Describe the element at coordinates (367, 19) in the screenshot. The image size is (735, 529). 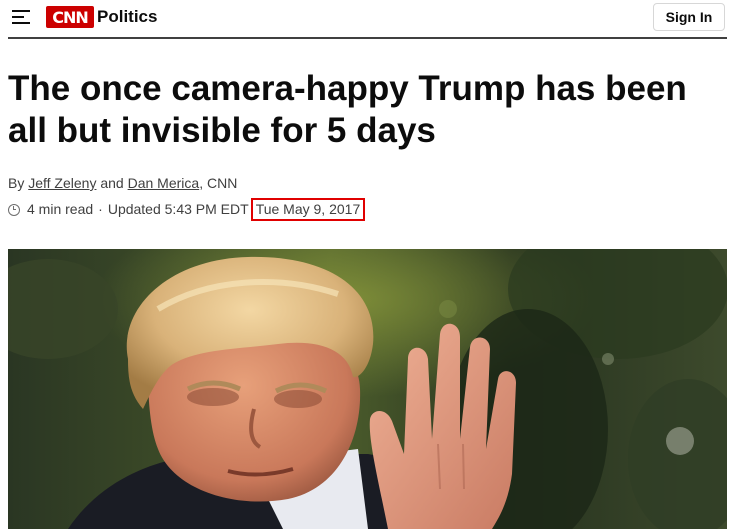
I see `site-header: CNN Politics Sign In` at that location.